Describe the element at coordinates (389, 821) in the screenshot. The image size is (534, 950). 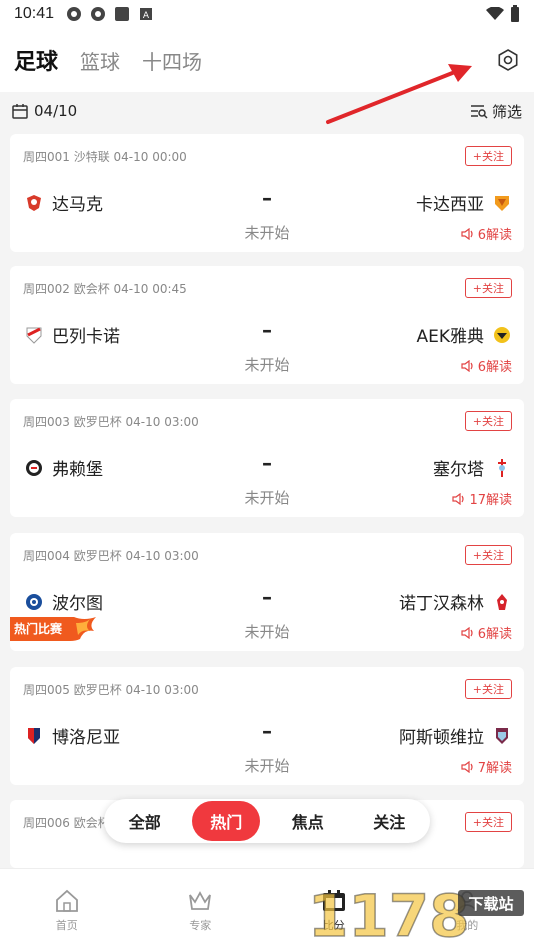
I see `filter-follow: 关注` at that location.